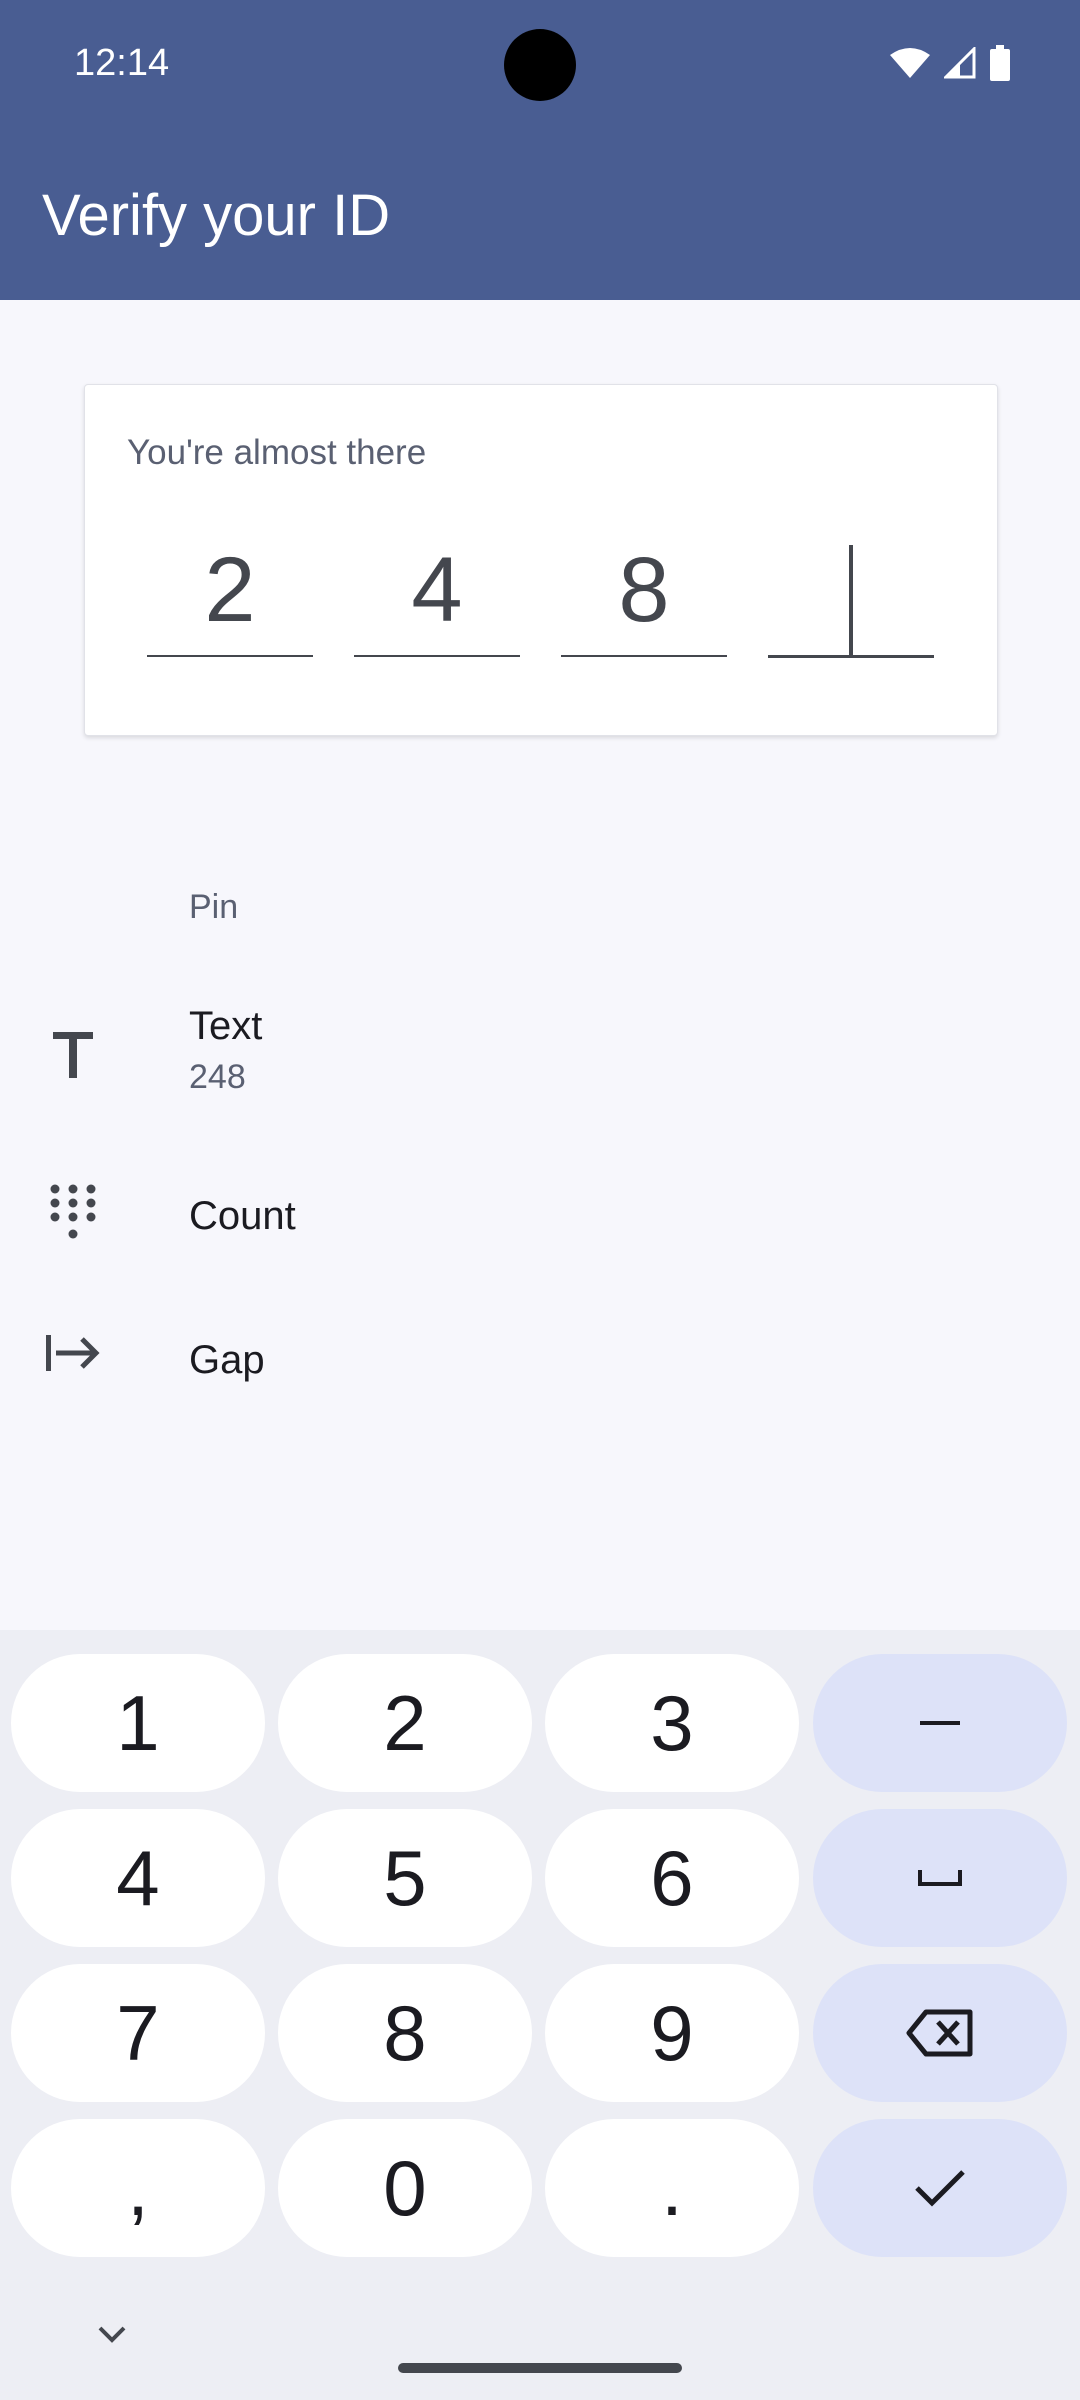  I want to click on status-time: 12:14, so click(122, 63).